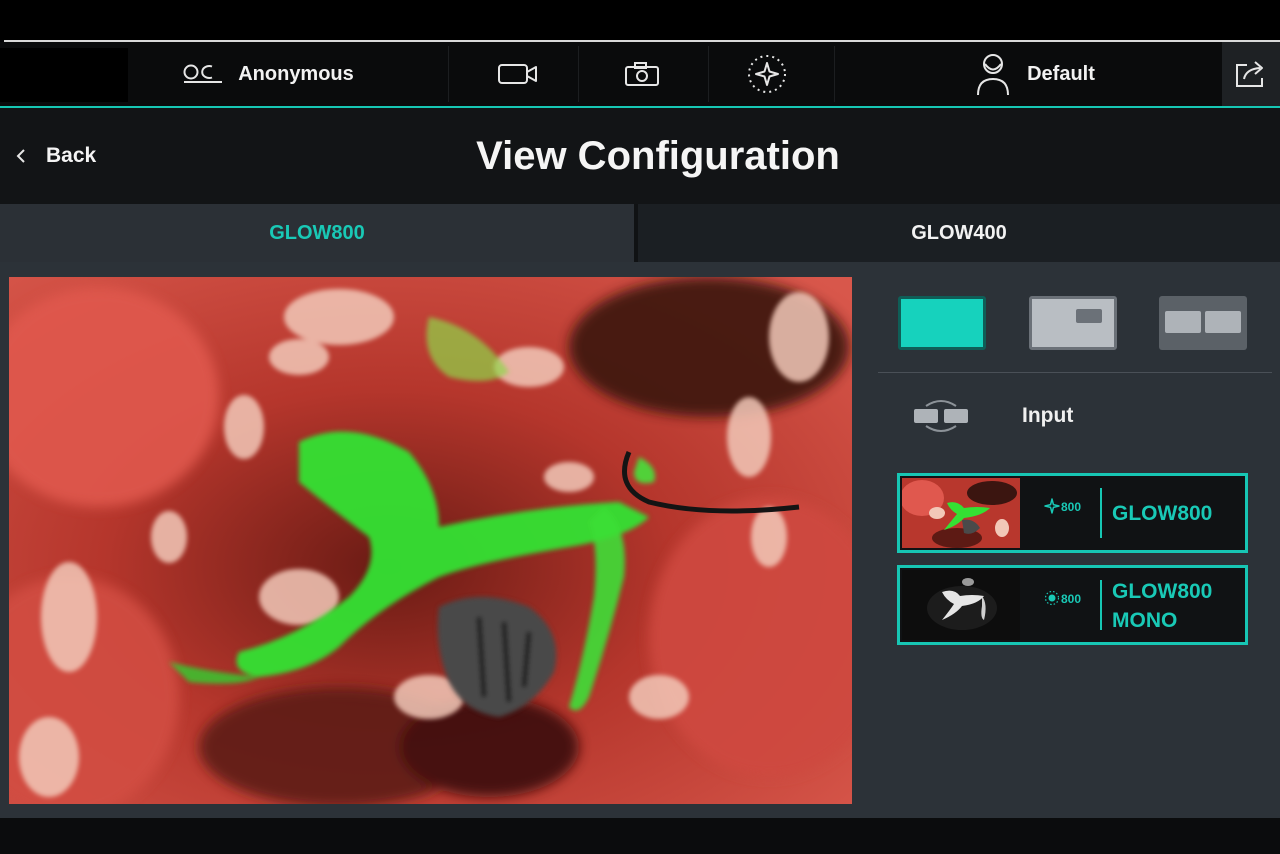 The height and width of the screenshot is (854, 1280). Describe the element at coordinates (317, 233) in the screenshot. I see `tab-glow800: GLOW800` at that location.